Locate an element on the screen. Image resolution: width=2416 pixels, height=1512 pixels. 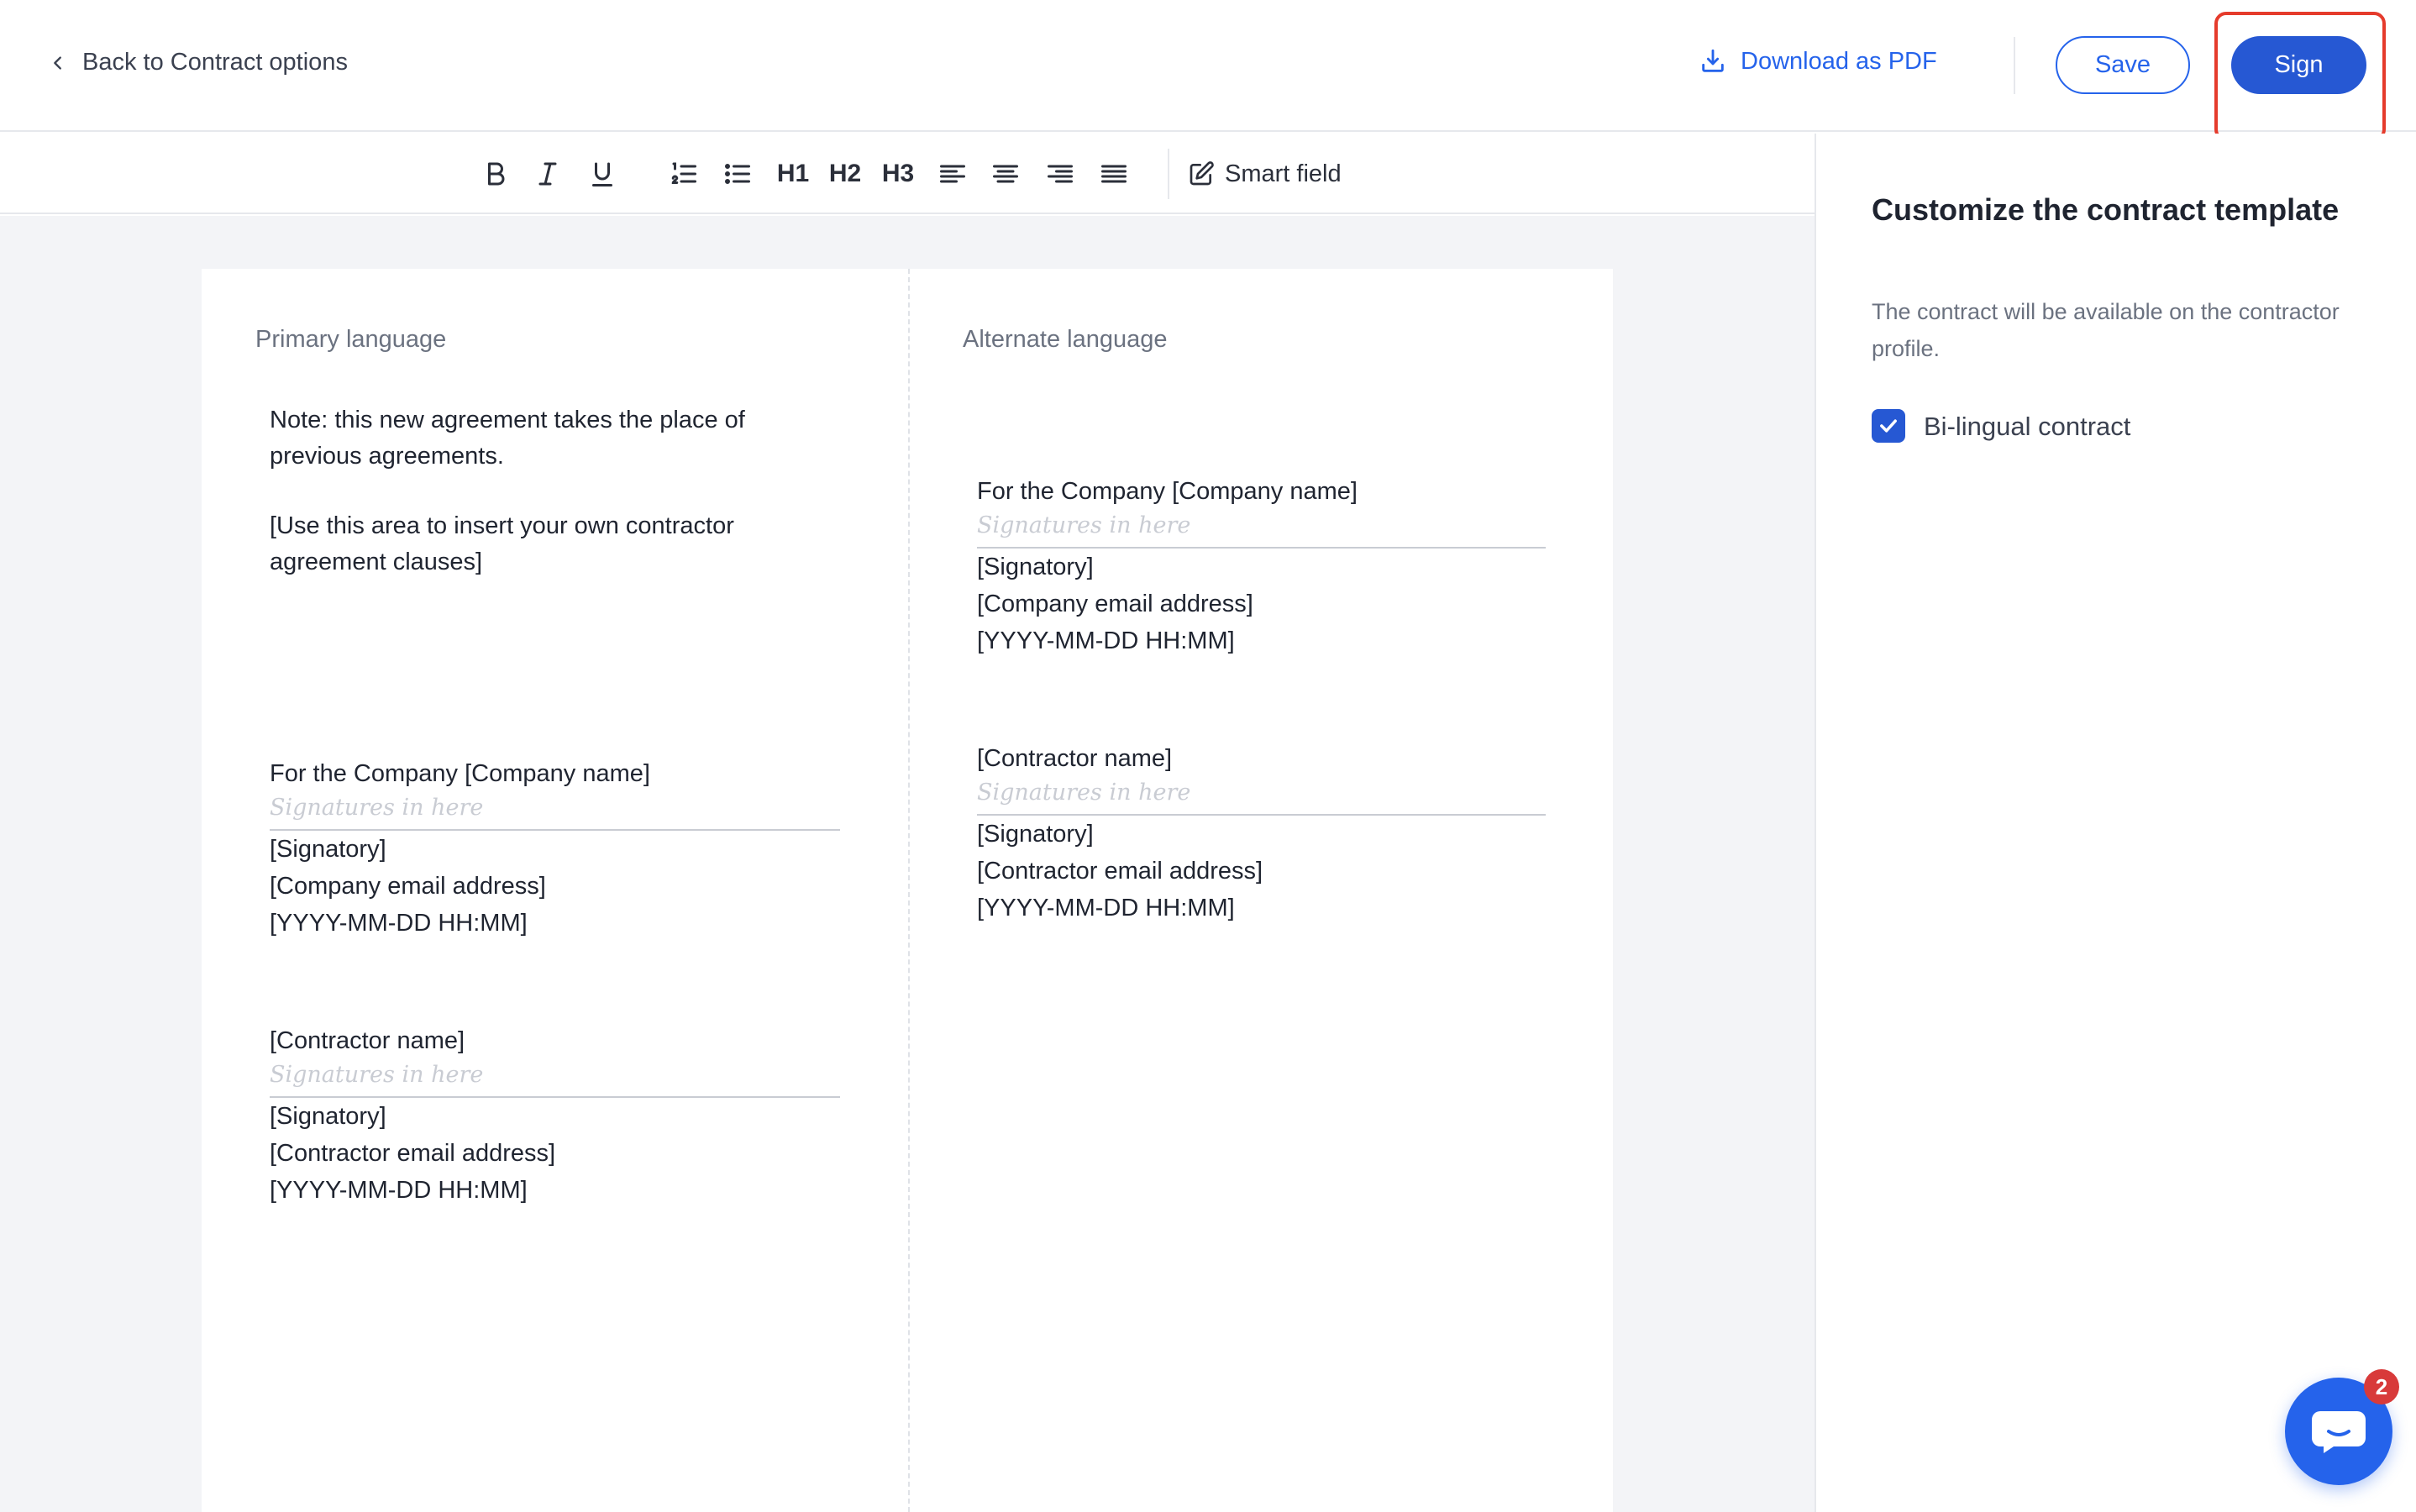
underline-button is located at coordinates (602, 174).